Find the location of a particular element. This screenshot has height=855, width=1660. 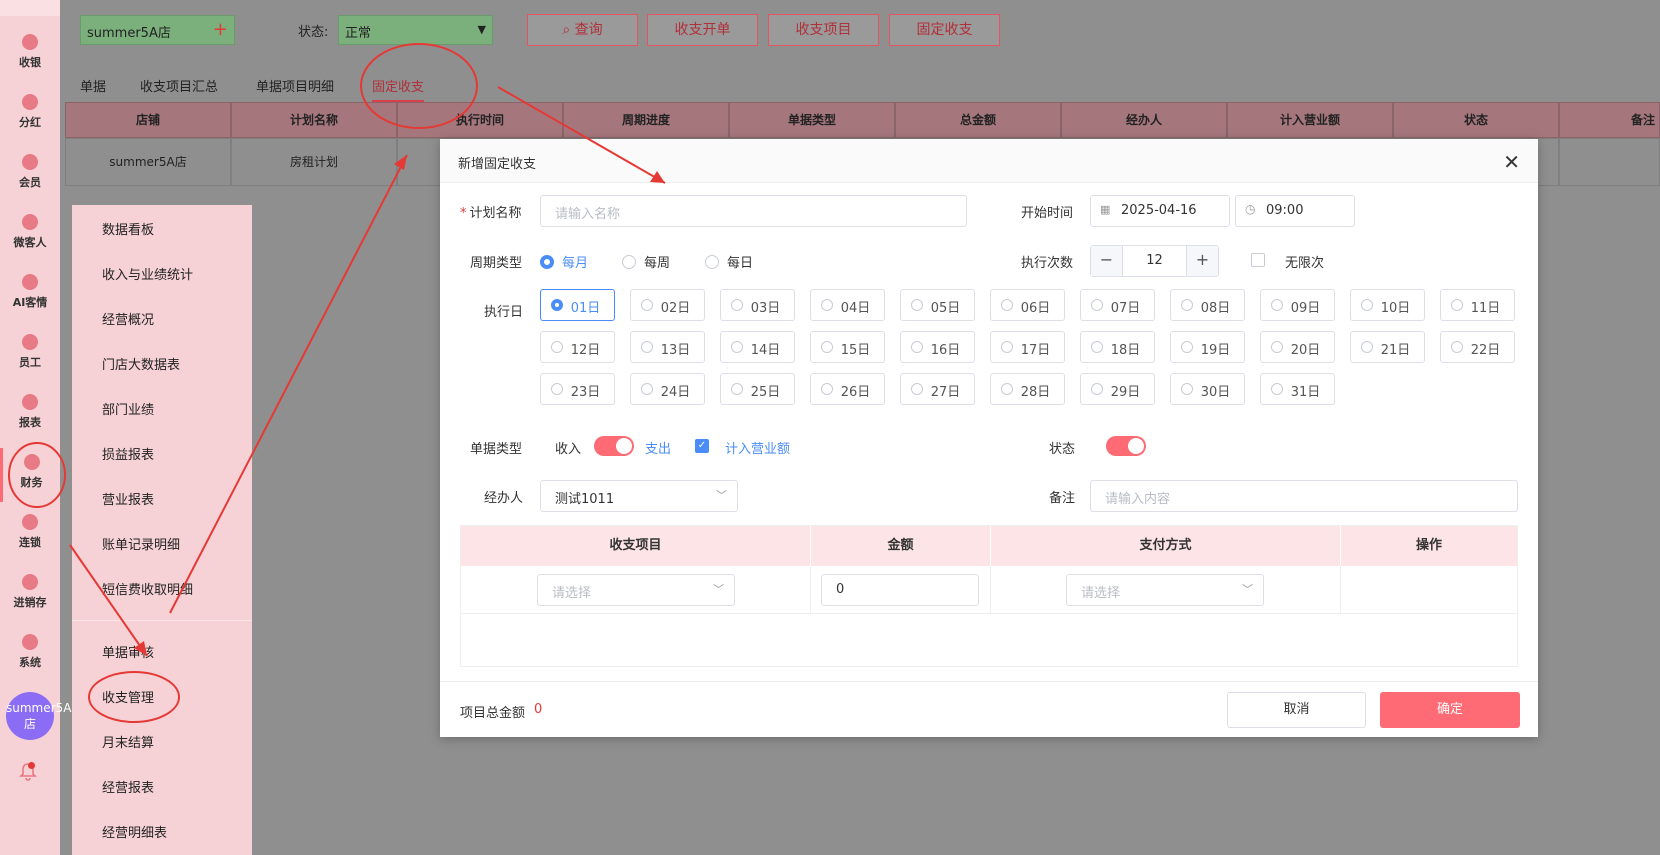

cycle-daily-radio: 每日 is located at coordinates (729, 261).